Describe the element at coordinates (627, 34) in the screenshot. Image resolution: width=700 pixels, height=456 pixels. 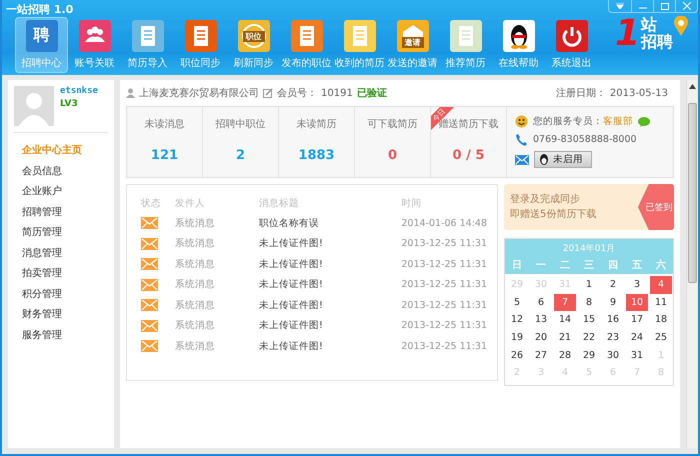
I see `brand-numeral: 1` at that location.